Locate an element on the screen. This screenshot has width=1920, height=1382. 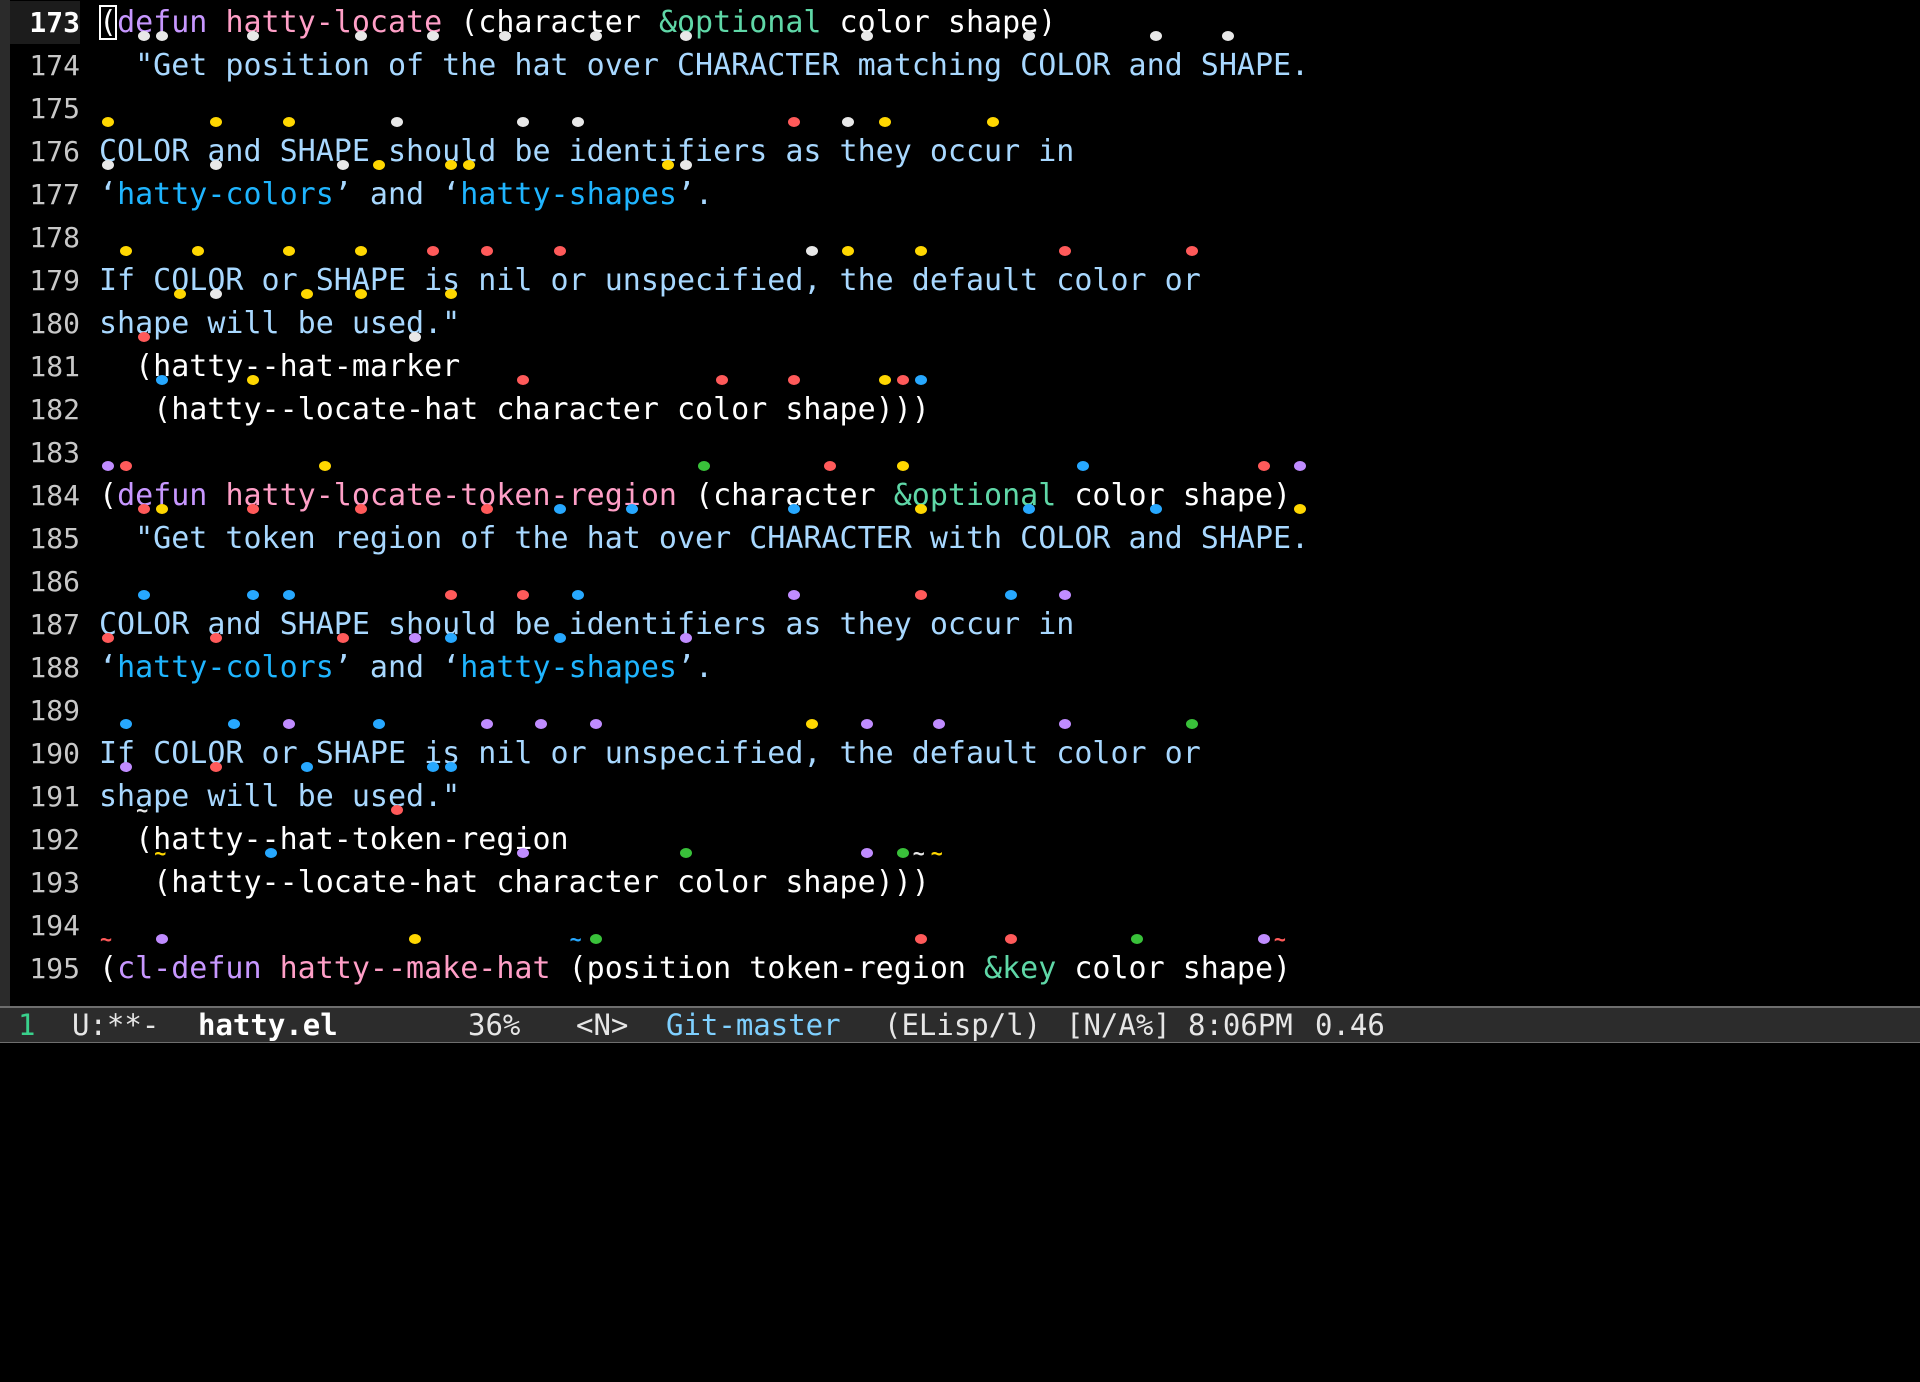
symbol-reference-token: hatty-colors is located at coordinates (225, 667).